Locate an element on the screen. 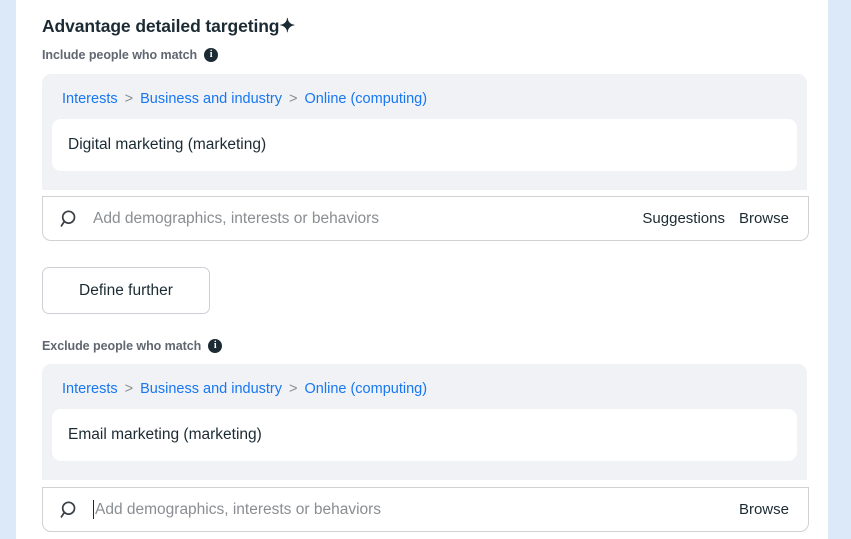 The width and height of the screenshot is (851, 539). include-search-input: Add demographics, interests or behaviors is located at coordinates (367, 218).